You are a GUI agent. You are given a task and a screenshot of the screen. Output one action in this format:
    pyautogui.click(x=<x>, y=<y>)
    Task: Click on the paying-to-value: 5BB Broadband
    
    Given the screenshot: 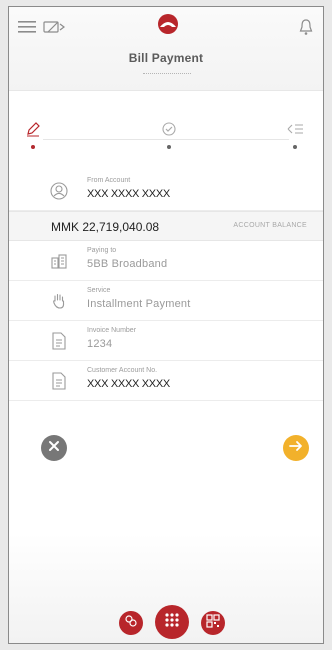 What is the action you would take?
    pyautogui.click(x=127, y=264)
    